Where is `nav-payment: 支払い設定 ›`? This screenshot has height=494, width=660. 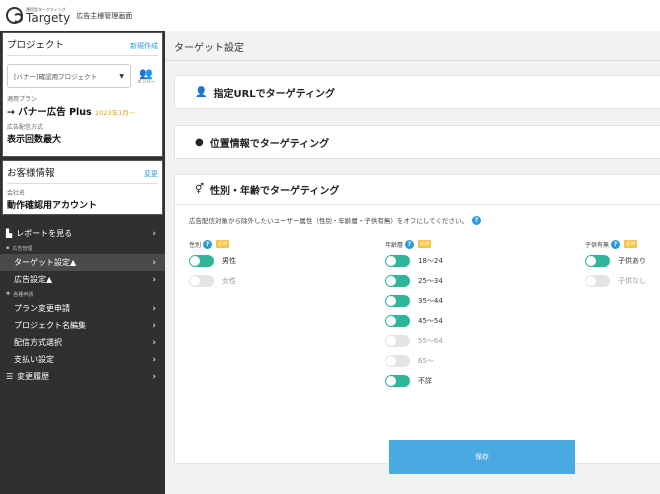
nav-payment: 支払い設定 › is located at coordinates (82, 359).